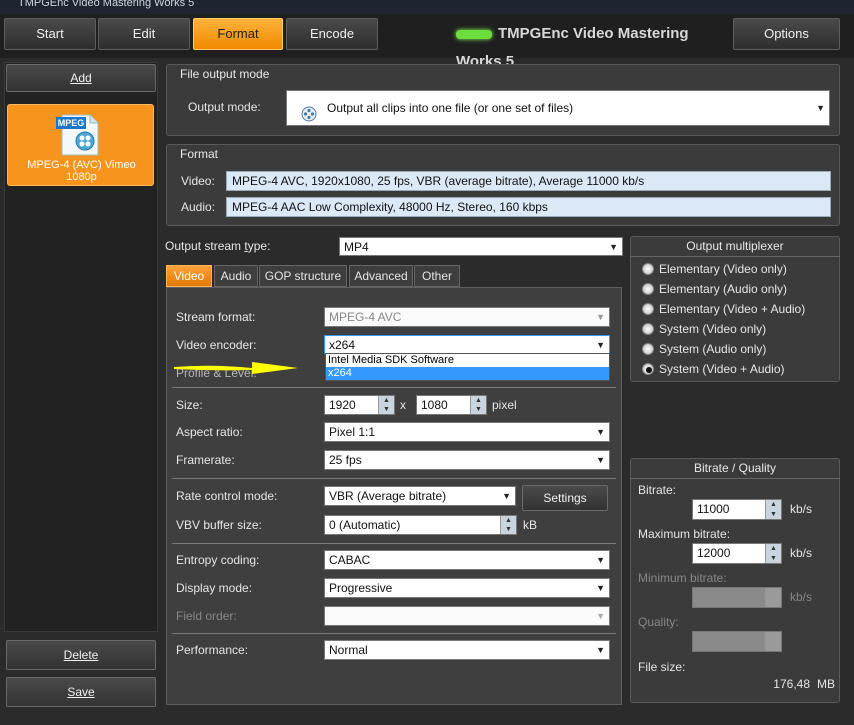 This screenshot has height=725, width=854. I want to click on size-label: Size:, so click(189, 405).